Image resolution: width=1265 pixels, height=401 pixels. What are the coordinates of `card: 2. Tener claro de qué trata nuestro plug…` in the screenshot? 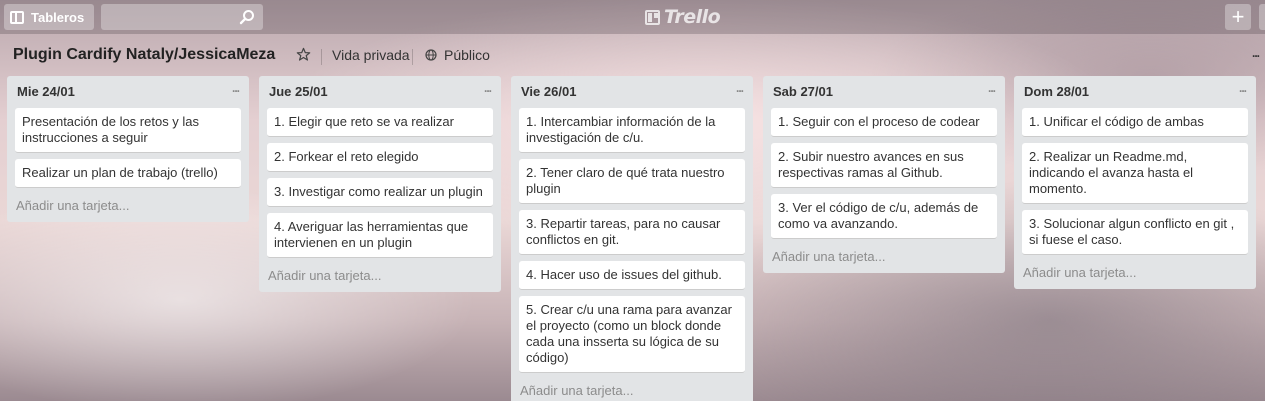 It's located at (632, 181).